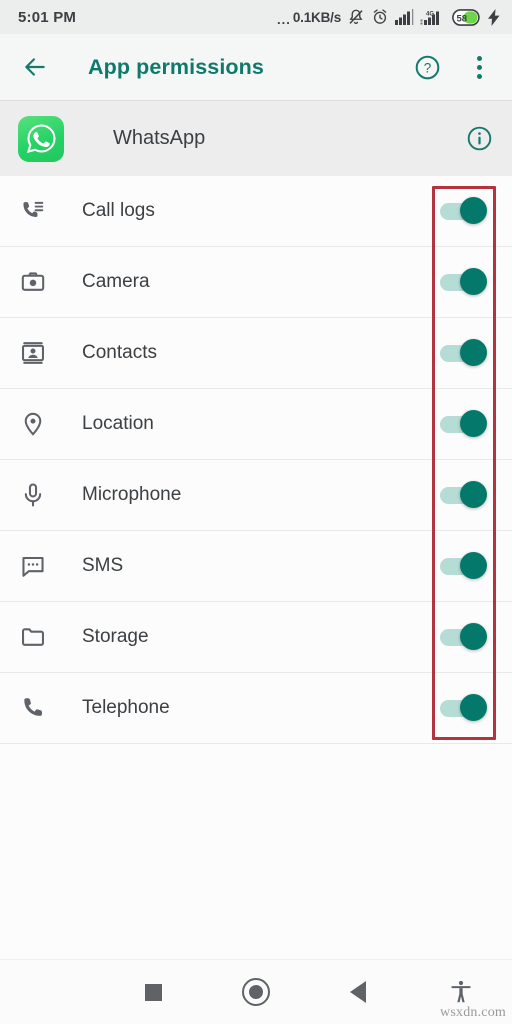  I want to click on status-bar: 5:01 PM ... 0.1KB/s 4G 58, so click(256, 17).